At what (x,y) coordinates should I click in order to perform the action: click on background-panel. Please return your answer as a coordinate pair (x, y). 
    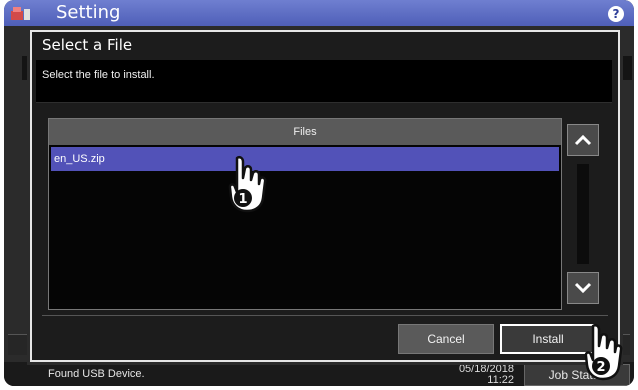
    Looking at the image, I should click on (627, 68).